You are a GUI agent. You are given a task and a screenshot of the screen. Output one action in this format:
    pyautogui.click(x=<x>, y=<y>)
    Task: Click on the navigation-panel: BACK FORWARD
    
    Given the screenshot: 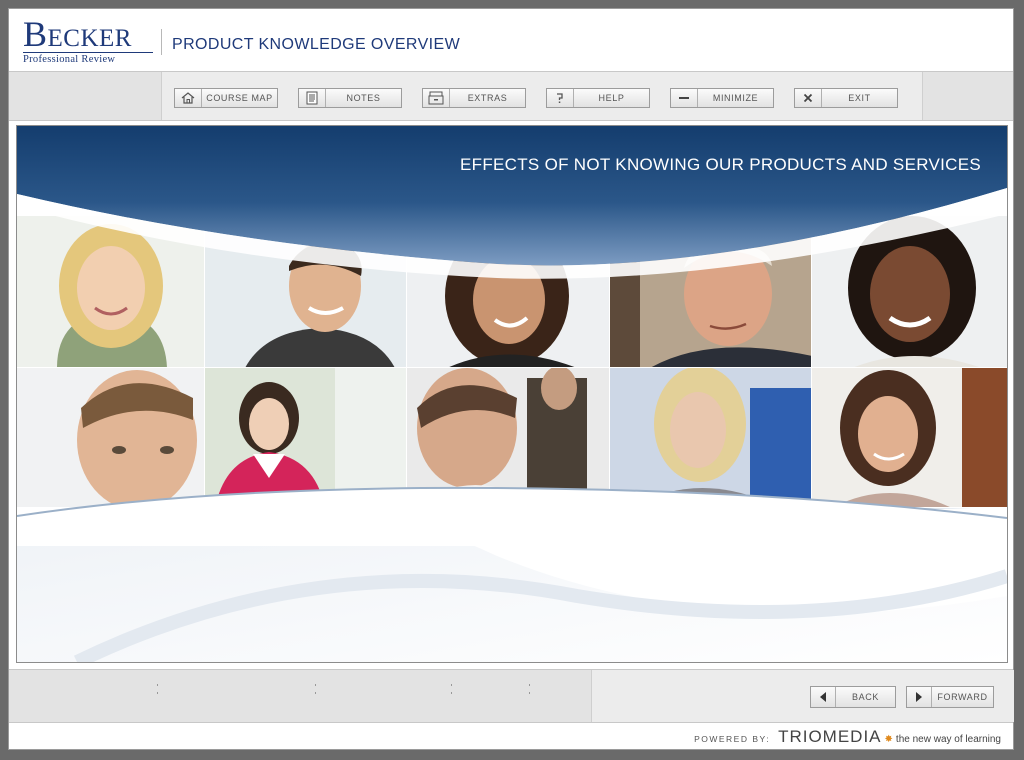 What is the action you would take?
    pyautogui.click(x=802, y=696)
    